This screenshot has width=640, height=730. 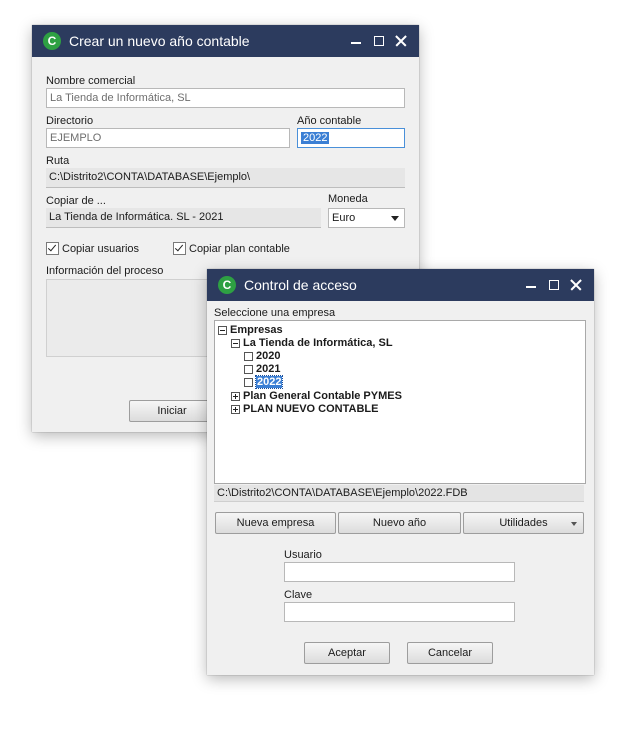 What do you see at coordinates (268, 356) in the screenshot?
I see `tree-node-label: 2020` at bounding box center [268, 356].